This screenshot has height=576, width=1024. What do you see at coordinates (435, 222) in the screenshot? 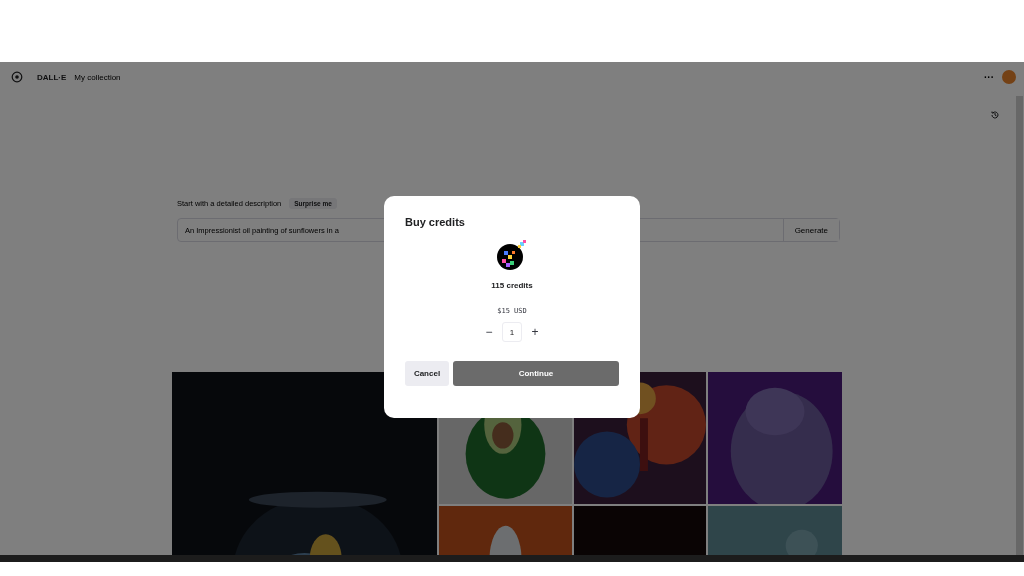
I see `dialog-title: Buy credits` at bounding box center [435, 222].